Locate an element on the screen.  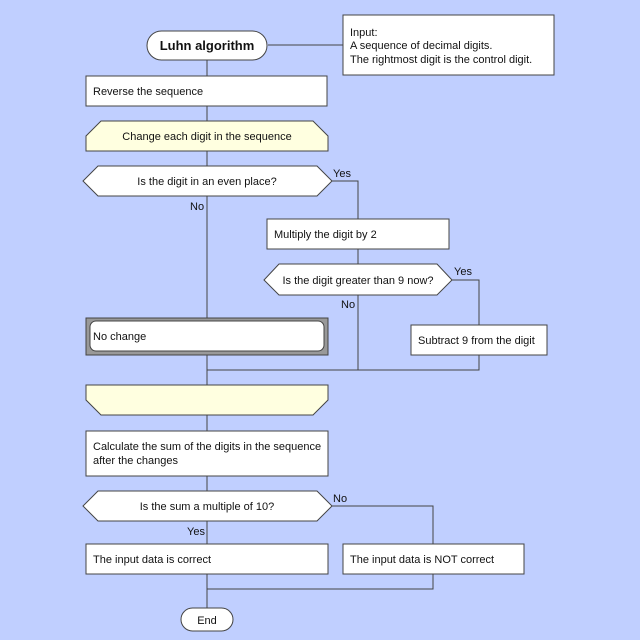
connector-mult-no is located at coordinates (383, 524).